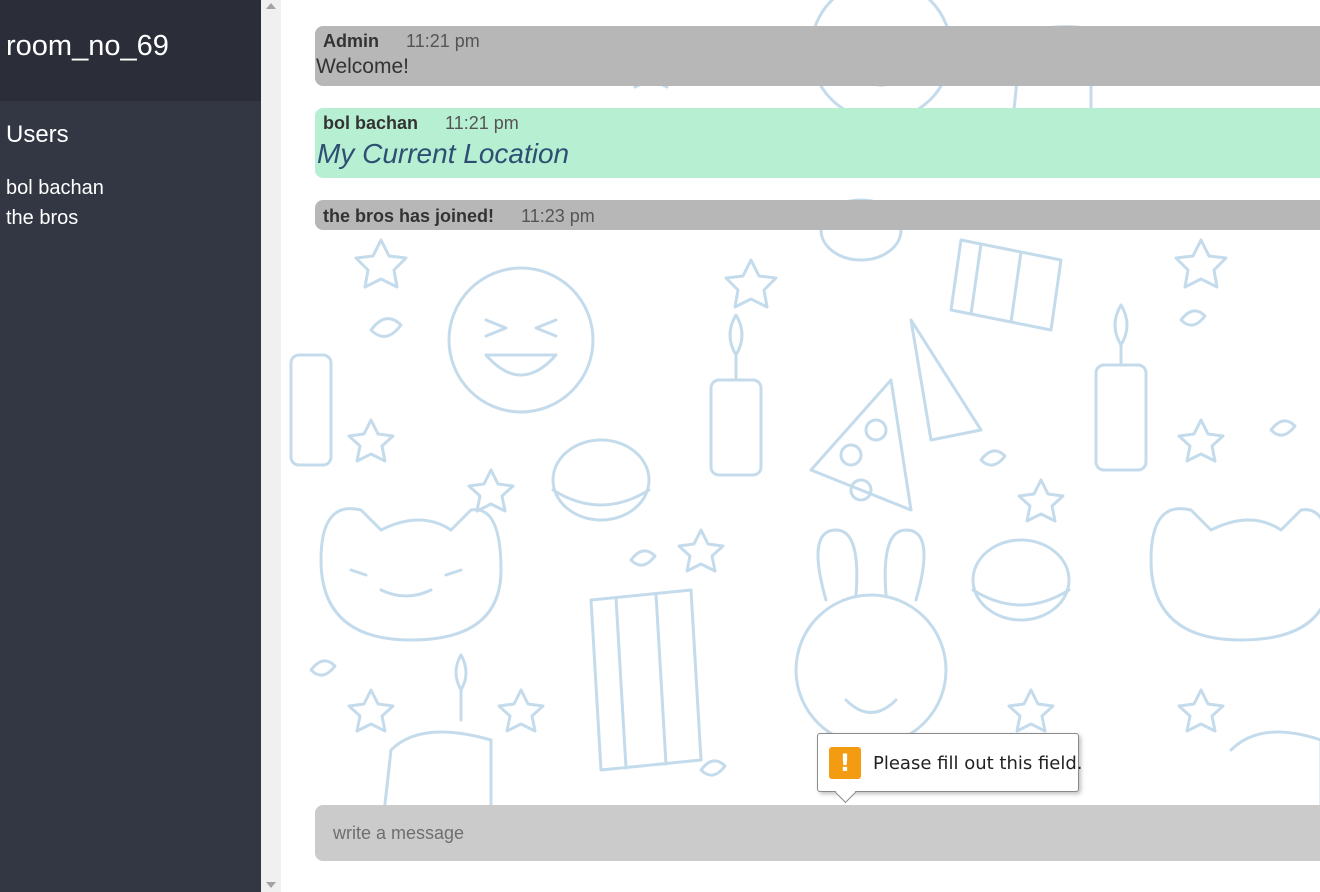 This screenshot has height=892, width=1320. I want to click on room-title: room_no_69, so click(87, 46).